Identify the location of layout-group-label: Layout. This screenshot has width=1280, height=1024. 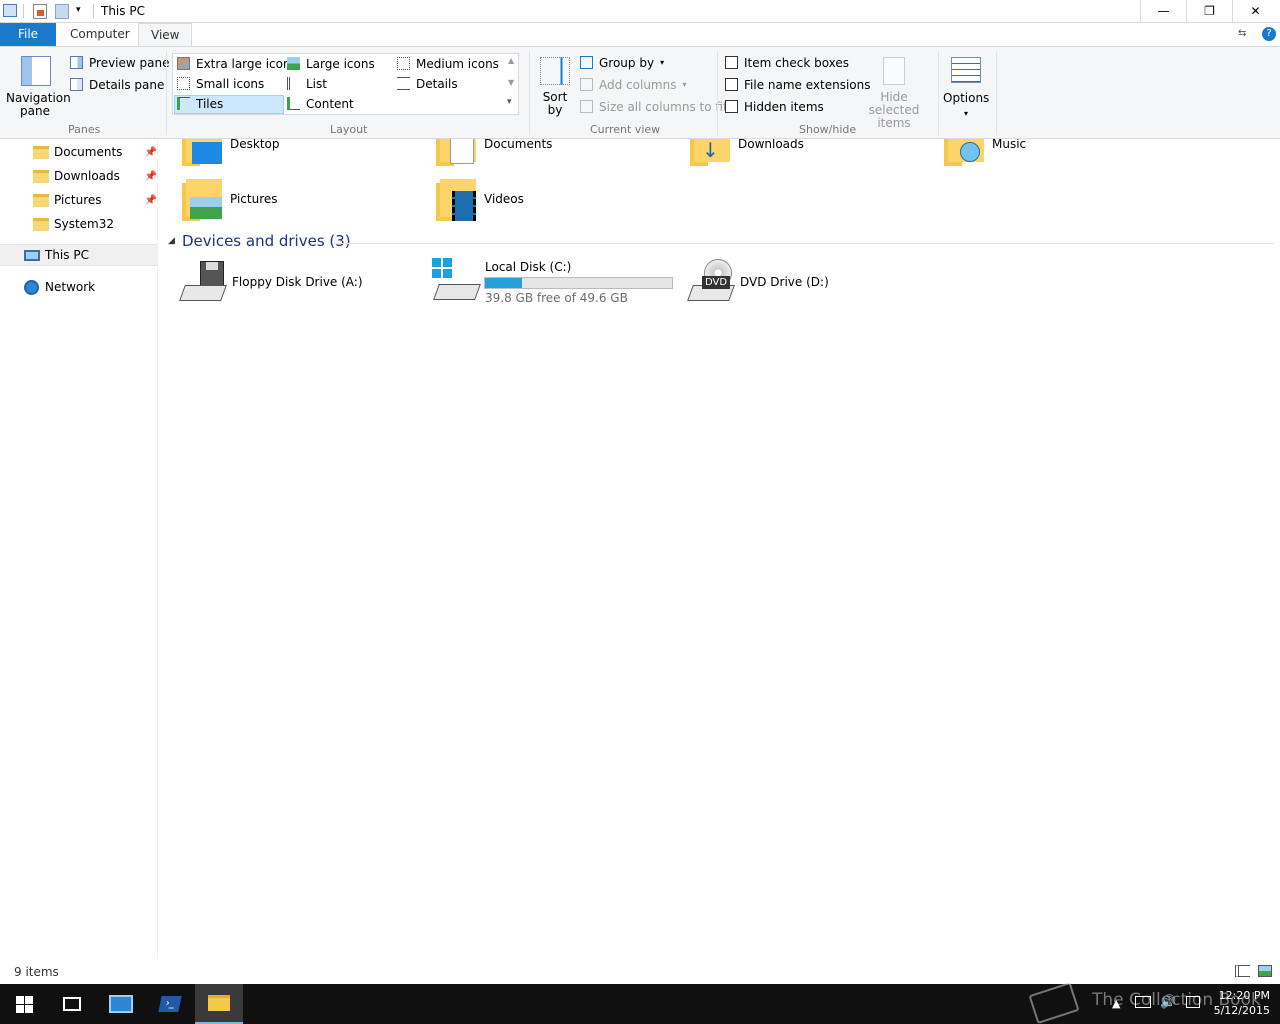
(349, 129).